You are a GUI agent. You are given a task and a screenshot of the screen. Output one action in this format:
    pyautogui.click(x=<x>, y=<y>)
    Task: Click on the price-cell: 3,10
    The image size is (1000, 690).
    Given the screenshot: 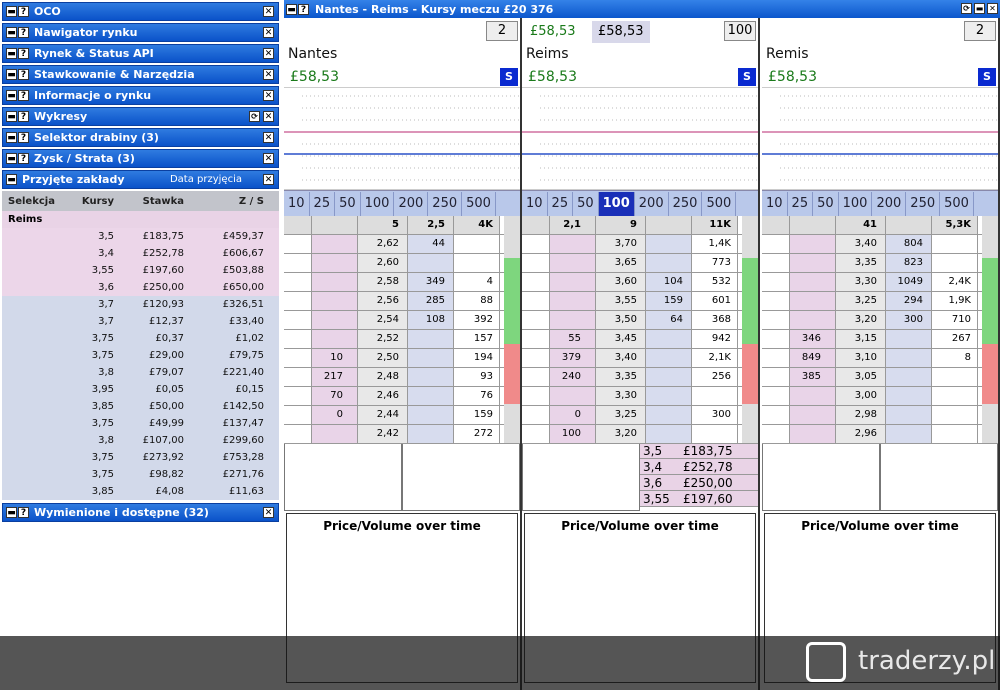 What is the action you would take?
    pyautogui.click(x=861, y=358)
    